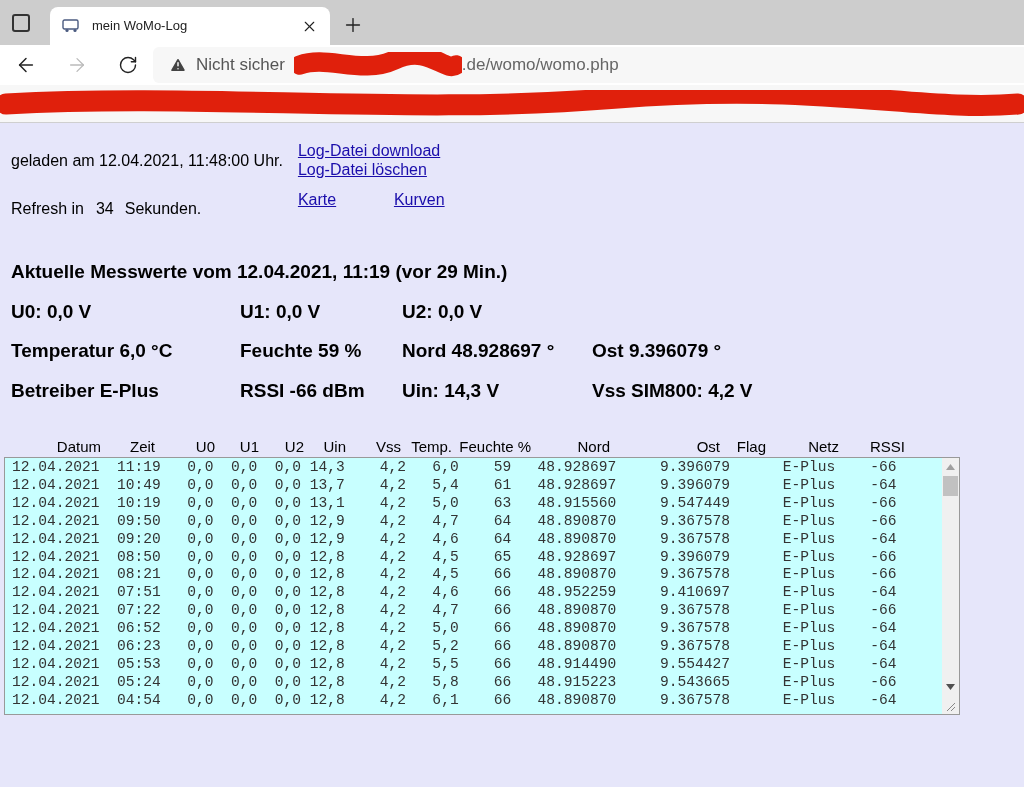 This screenshot has width=1024, height=787. Describe the element at coordinates (454, 593) in the screenshot. I see `log-line: 12.04.2021 07:51 0,0 0,0 0,0 12,8 4,2 4,6 66 48.952259 9.410697 E-Plus -64` at that location.